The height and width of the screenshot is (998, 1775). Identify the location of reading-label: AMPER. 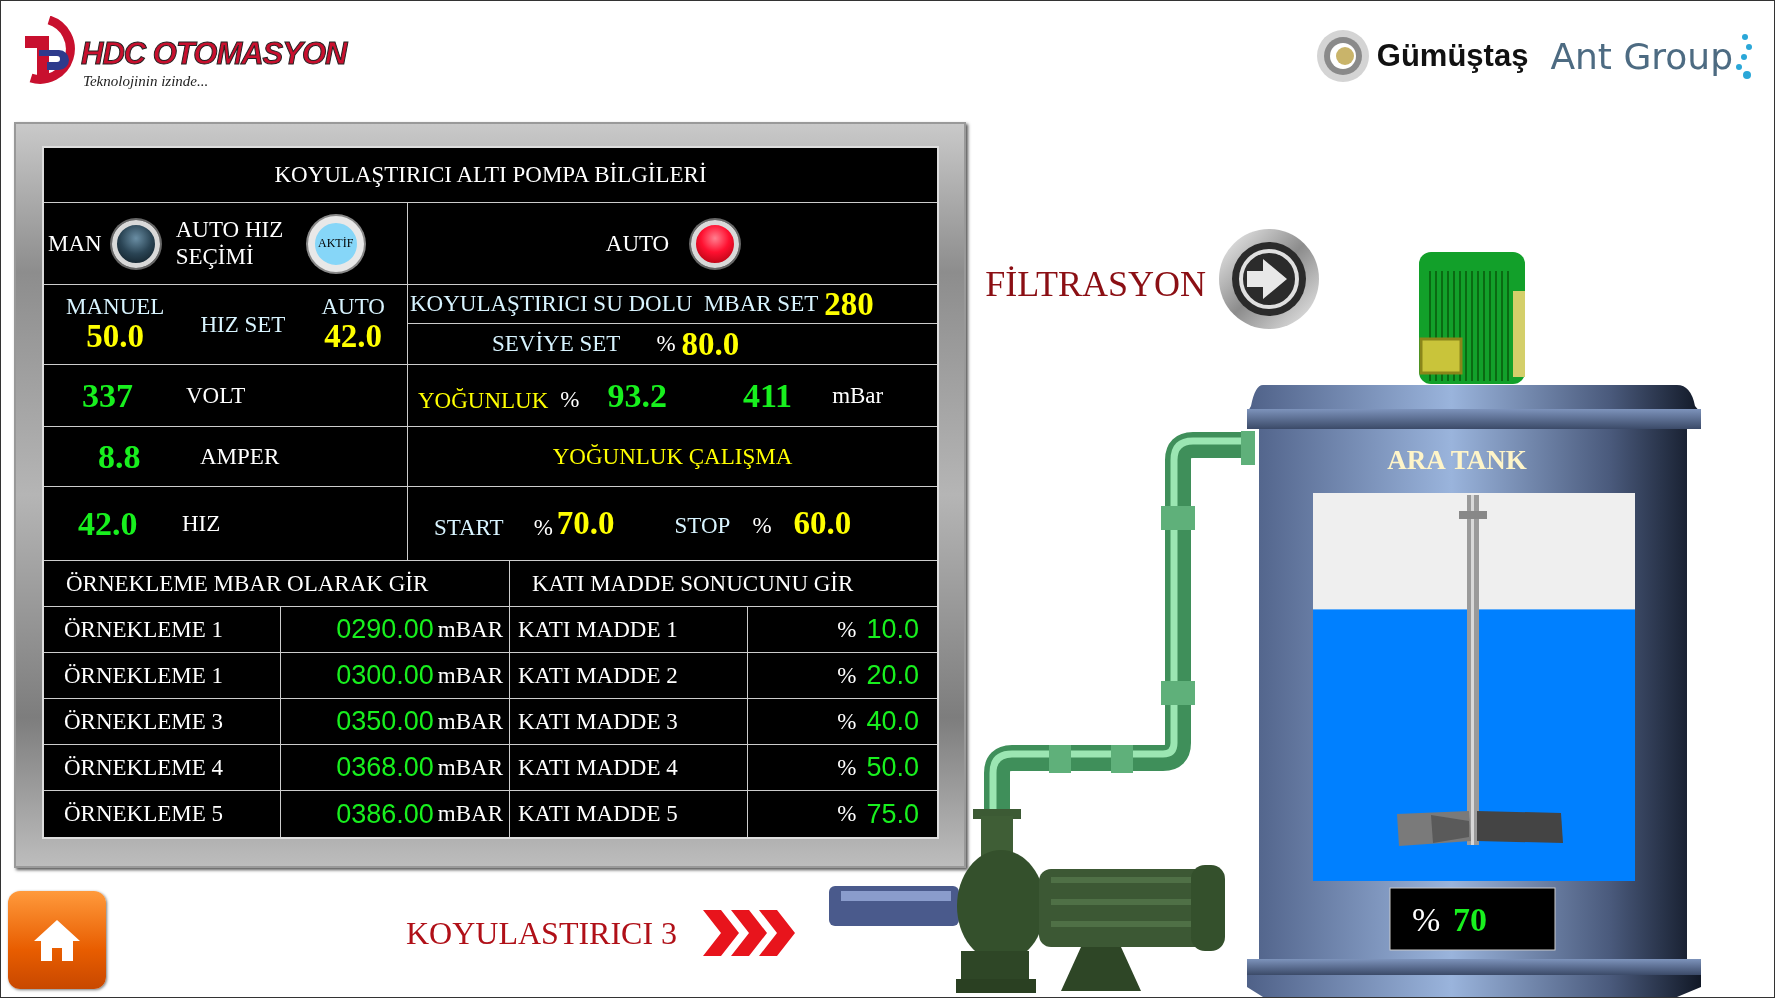
(240, 456).